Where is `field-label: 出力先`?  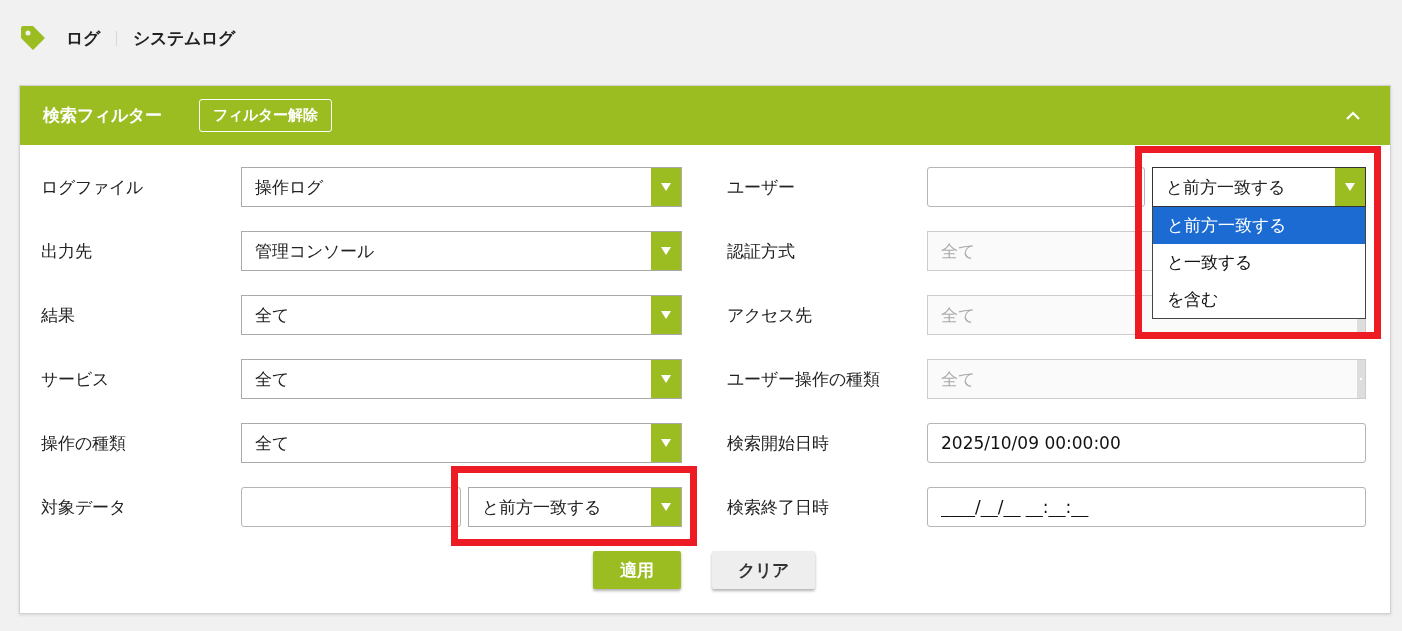
field-label: 出力先 is located at coordinates (67, 251).